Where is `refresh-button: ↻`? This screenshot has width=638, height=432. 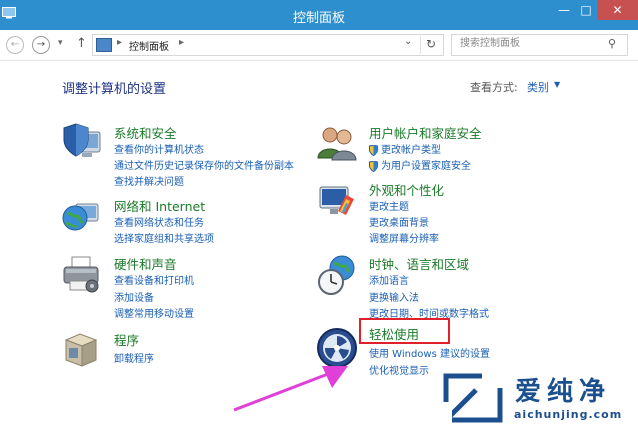
refresh-button: ↻ is located at coordinates (430, 44).